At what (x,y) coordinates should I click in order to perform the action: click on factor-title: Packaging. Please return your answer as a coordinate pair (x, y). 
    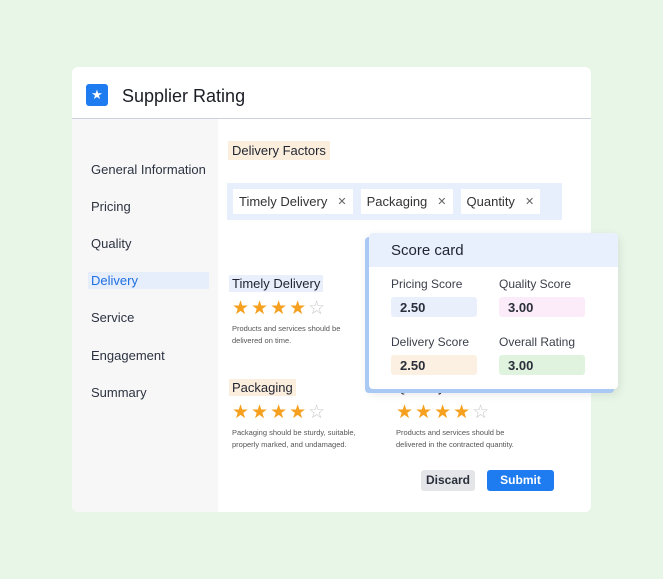
    Looking at the image, I should click on (262, 387).